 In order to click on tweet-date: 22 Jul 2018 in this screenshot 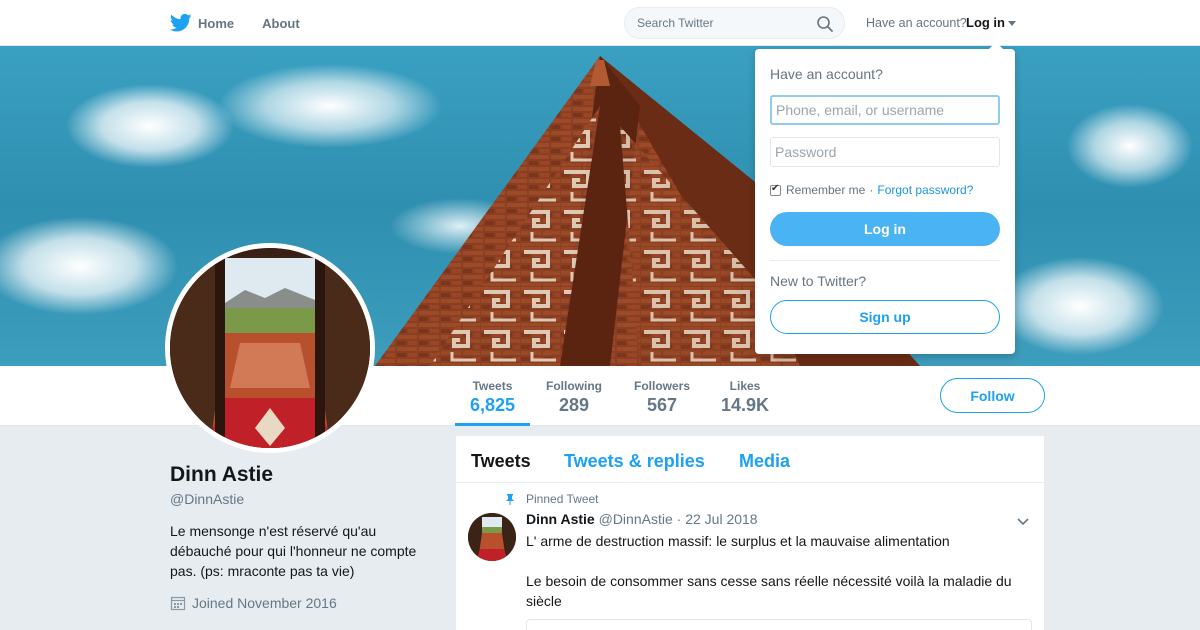, I will do `click(721, 519)`.